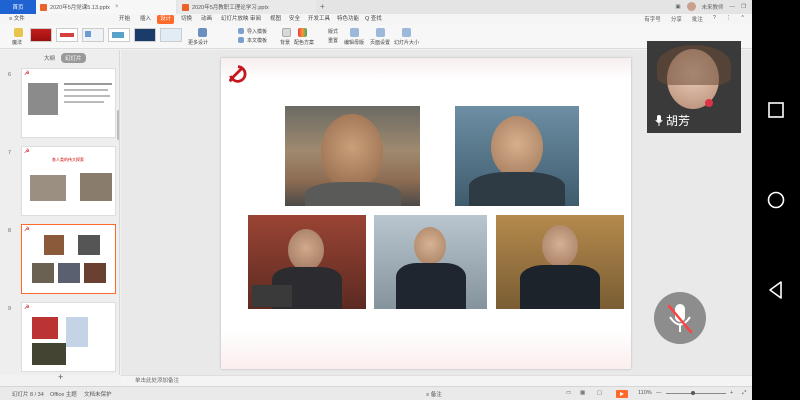 Image resolution: width=800 pixels, height=400 pixels. What do you see at coordinates (729, 19) in the screenshot?
I see `more-icon: ⋮` at bounding box center [729, 19].